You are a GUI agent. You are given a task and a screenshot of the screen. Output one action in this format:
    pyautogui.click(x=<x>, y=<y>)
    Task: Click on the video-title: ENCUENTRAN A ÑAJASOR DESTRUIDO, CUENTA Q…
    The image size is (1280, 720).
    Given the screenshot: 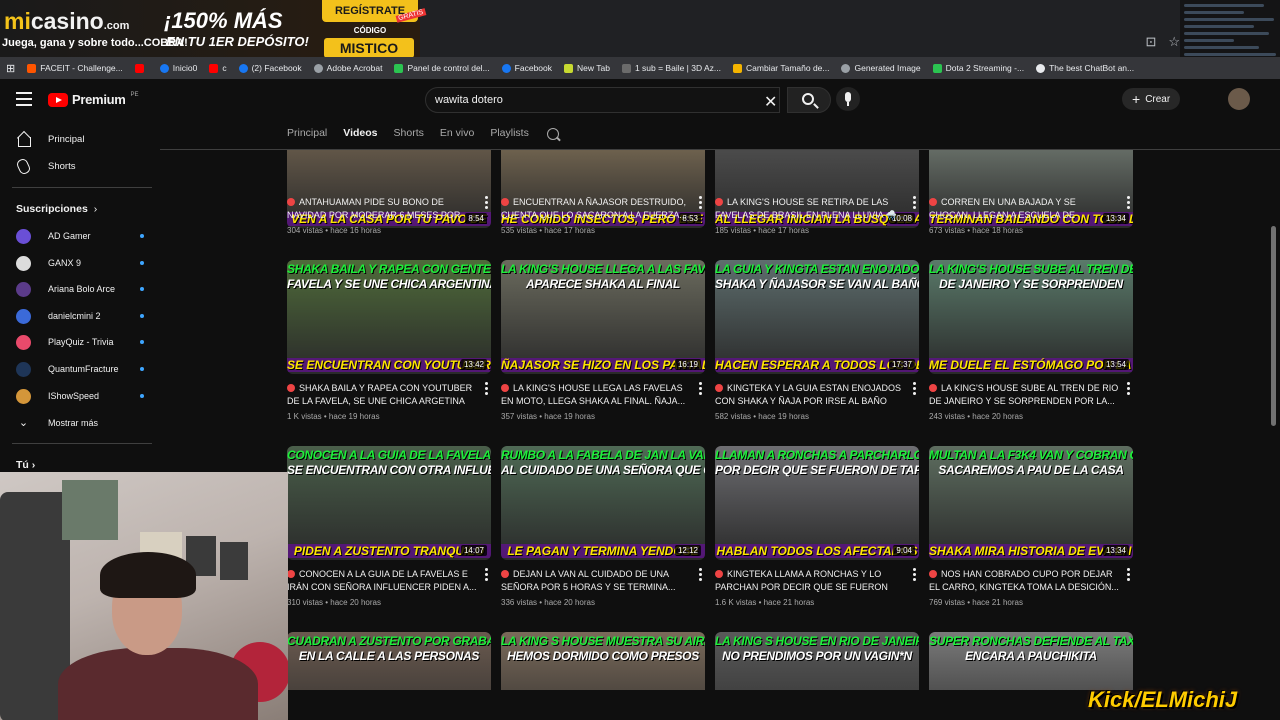 What is the action you would take?
    pyautogui.click(x=603, y=209)
    